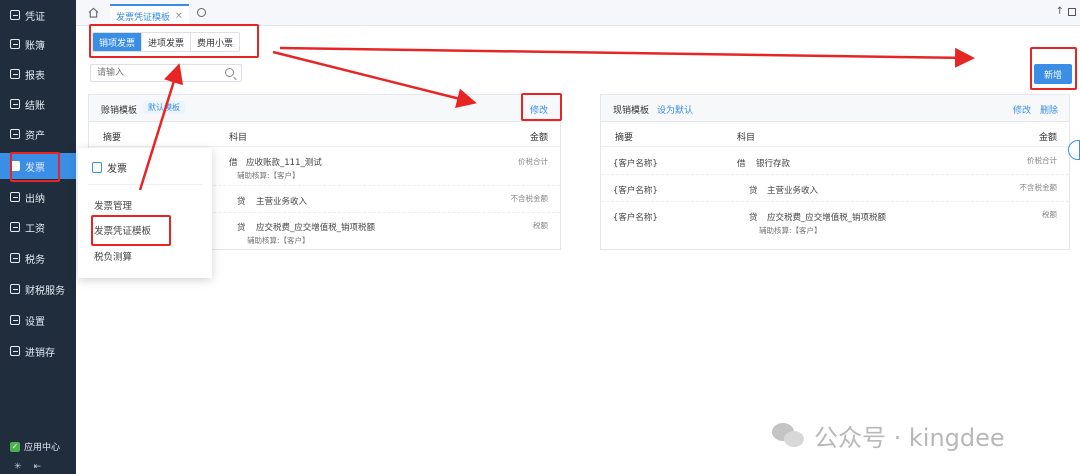  I want to click on app-center-icon: ✓, so click(15, 446).